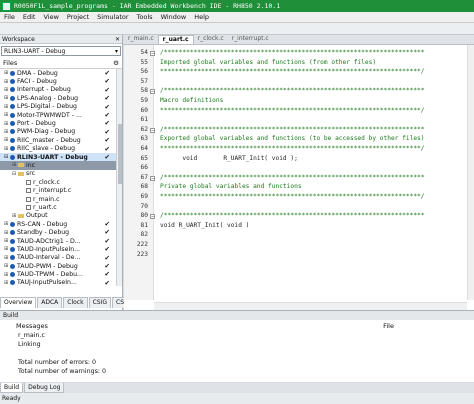 The width and height of the screenshot is (474, 404). I want to click on close-icon: ✕, so click(117, 39).